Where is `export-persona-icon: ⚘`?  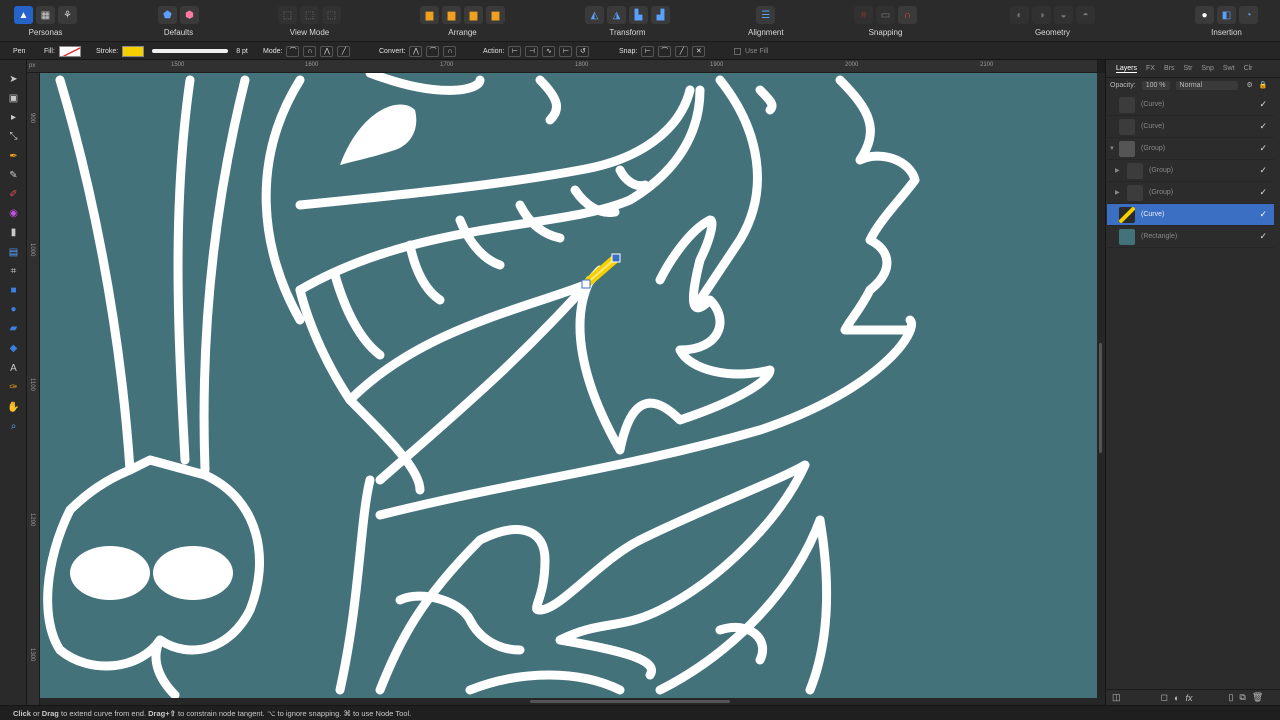
export-persona-icon: ⚘ is located at coordinates (67, 15).